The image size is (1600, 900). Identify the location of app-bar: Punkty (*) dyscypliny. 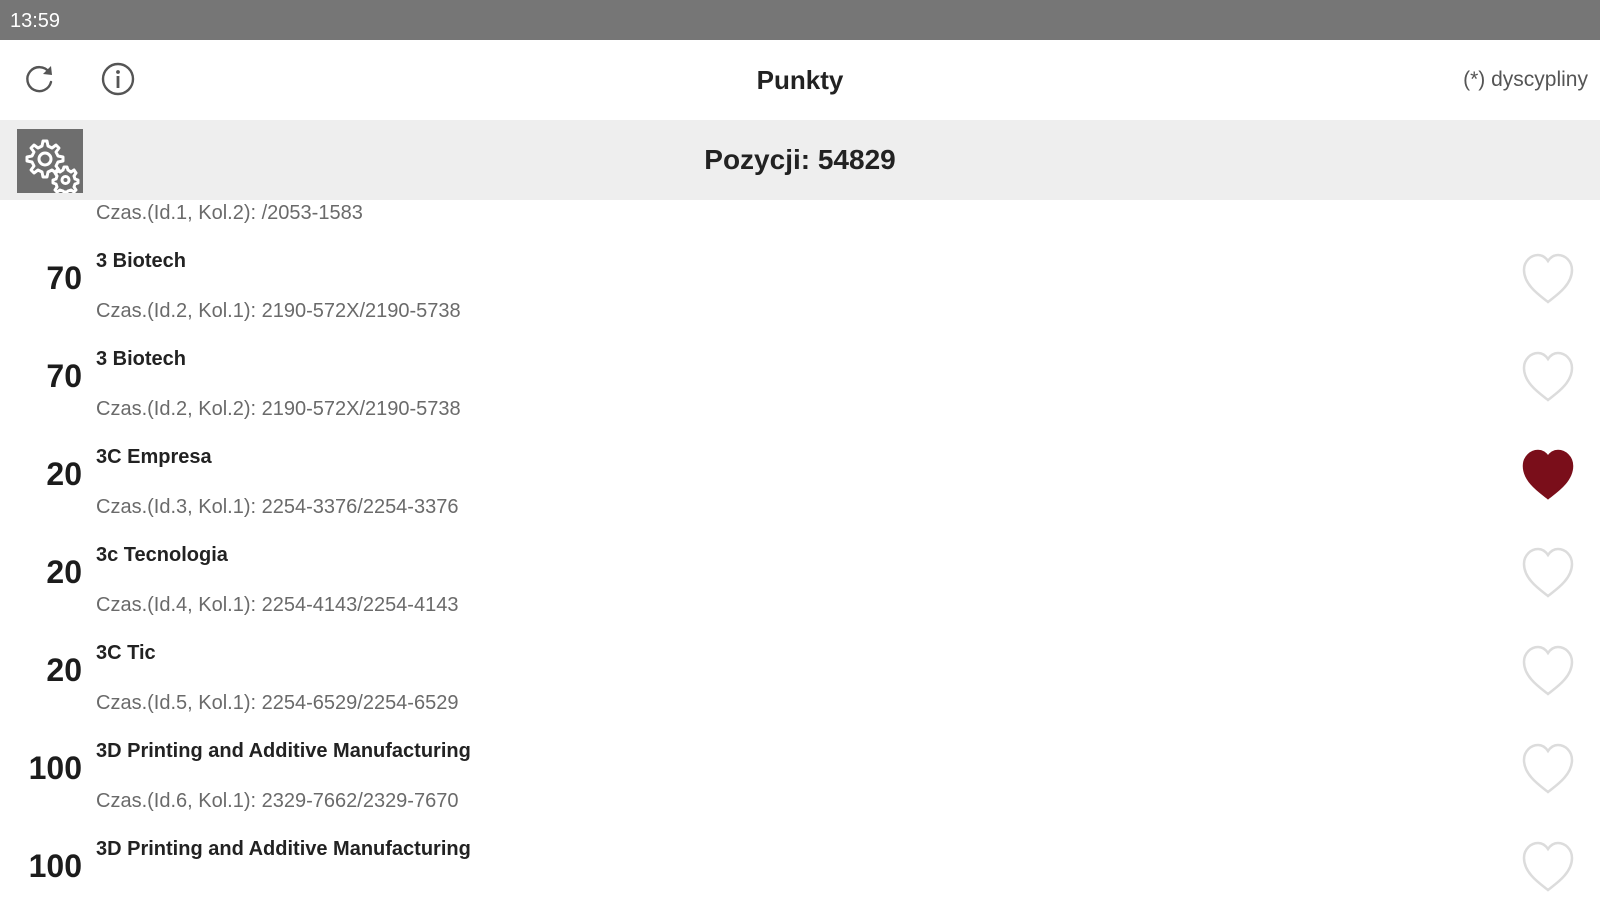
(800, 80).